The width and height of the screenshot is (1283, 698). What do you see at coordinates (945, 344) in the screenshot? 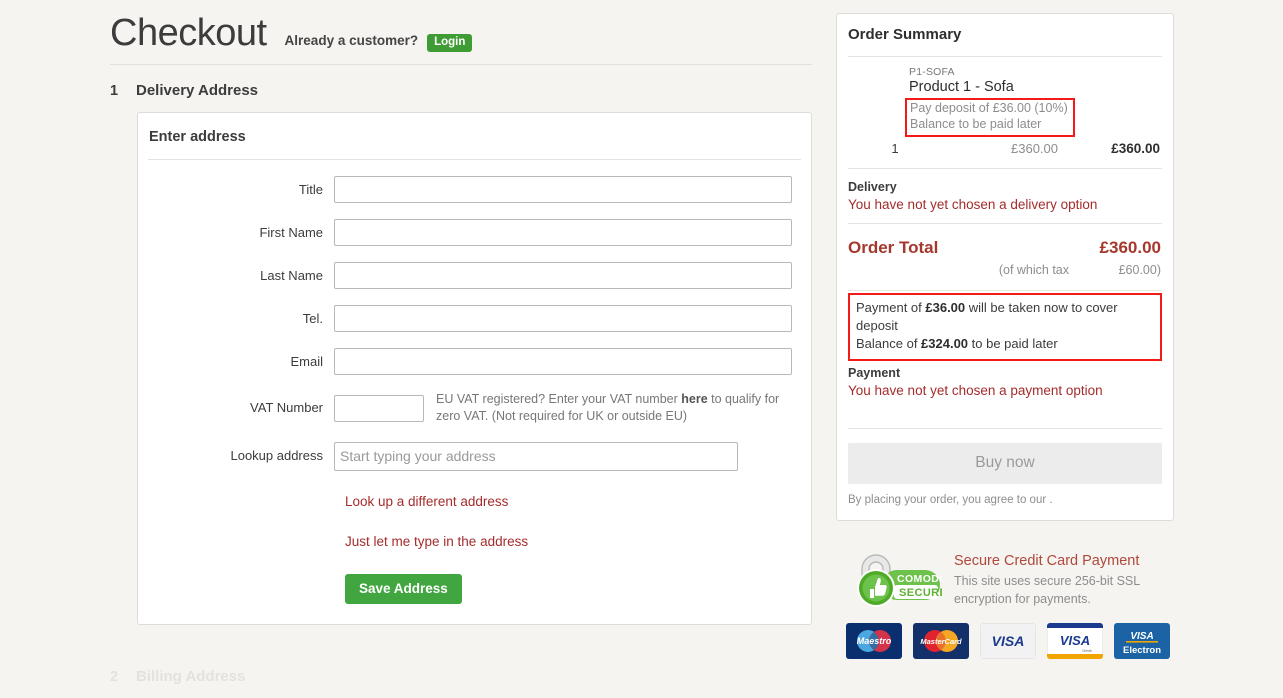
I see `payment-notice-2-amount: £324.00` at bounding box center [945, 344].